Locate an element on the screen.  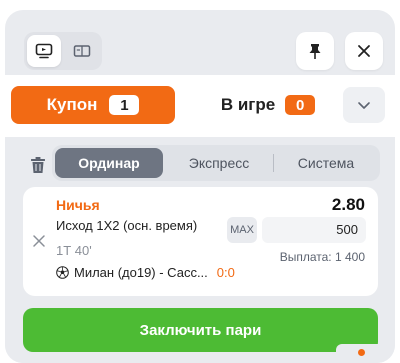
remove-bet-icon is located at coordinates (39, 241).